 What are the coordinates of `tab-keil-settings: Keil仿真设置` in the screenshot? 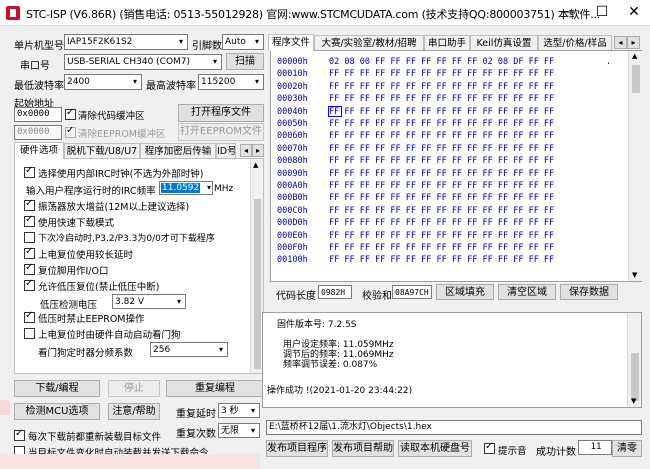 It's located at (504, 43).